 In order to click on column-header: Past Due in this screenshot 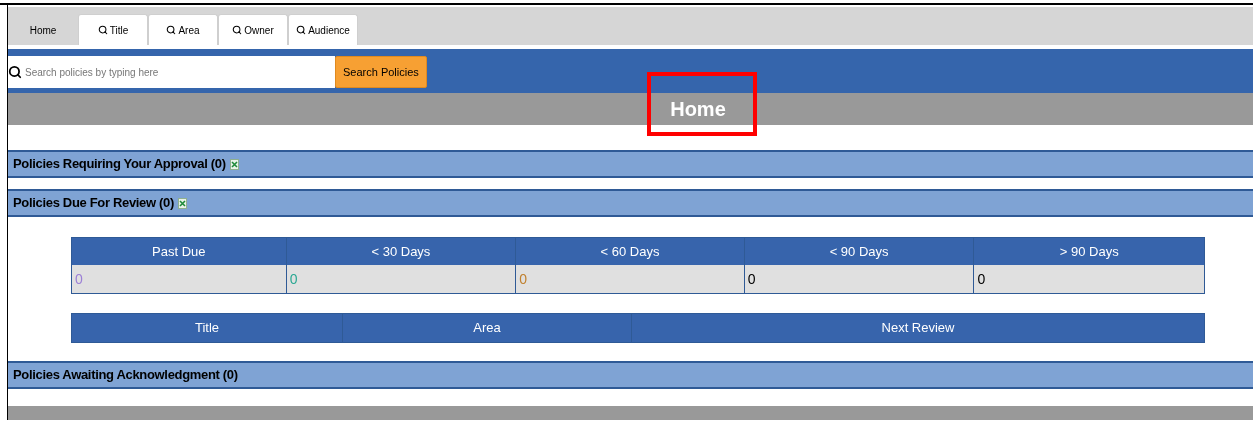, I will do `click(179, 251)`.